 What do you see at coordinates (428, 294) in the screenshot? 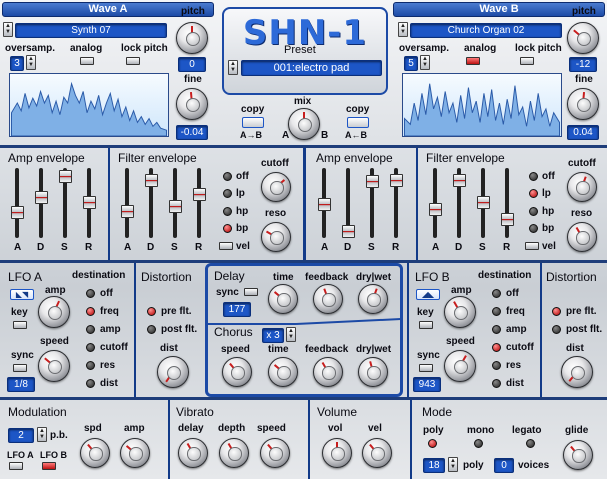
I see `lfo-b-shape-button: ◢◣` at bounding box center [428, 294].